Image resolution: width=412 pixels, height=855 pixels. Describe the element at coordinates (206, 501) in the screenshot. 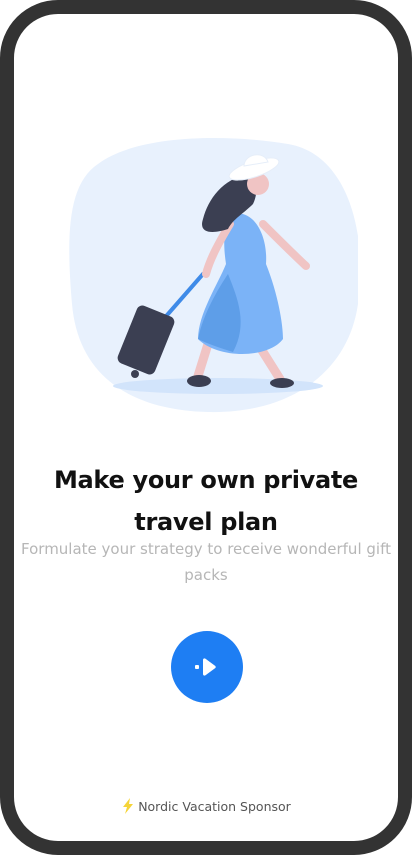

I see `onboarding-headline: Make your own private travel plan` at that location.